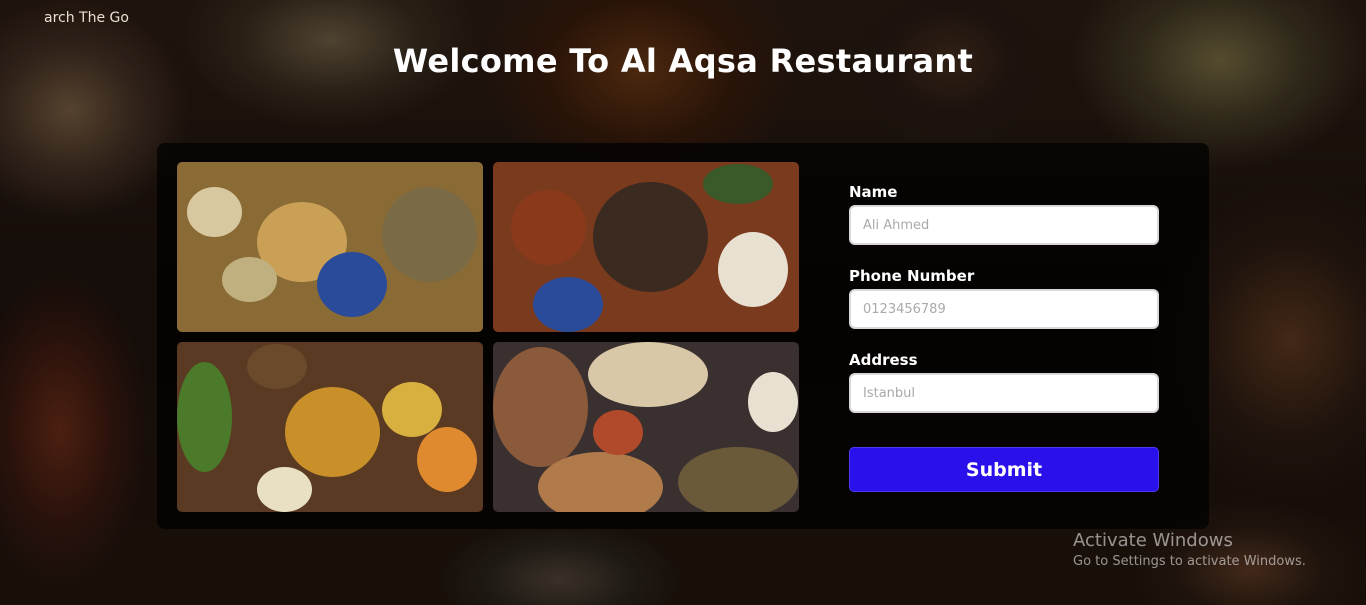  Describe the element at coordinates (912, 276) in the screenshot. I see `phone-label: Phone Number` at that location.